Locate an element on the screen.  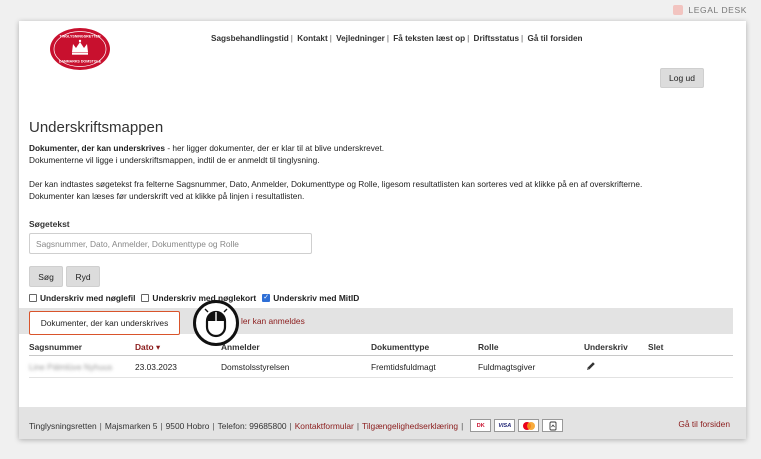
option-keyfile-label: Underskriv med nøglefil is located at coordinates (88, 298).